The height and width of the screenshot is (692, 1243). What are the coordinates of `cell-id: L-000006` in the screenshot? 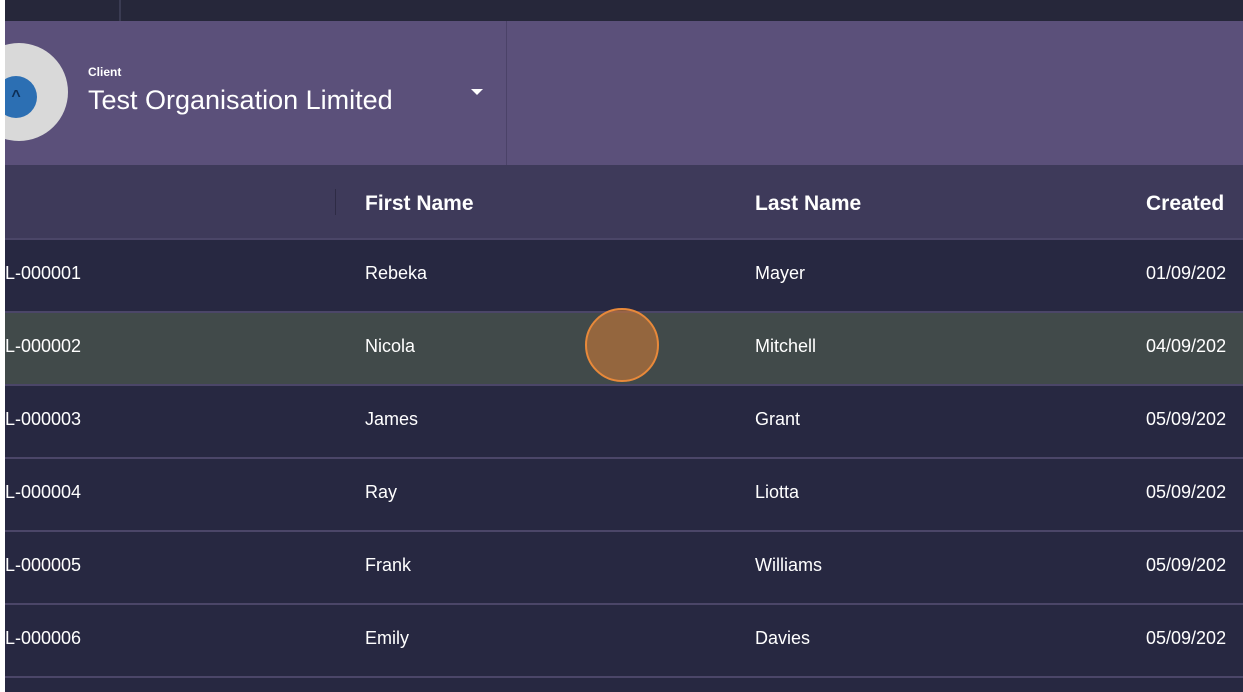 It's located at (43, 638).